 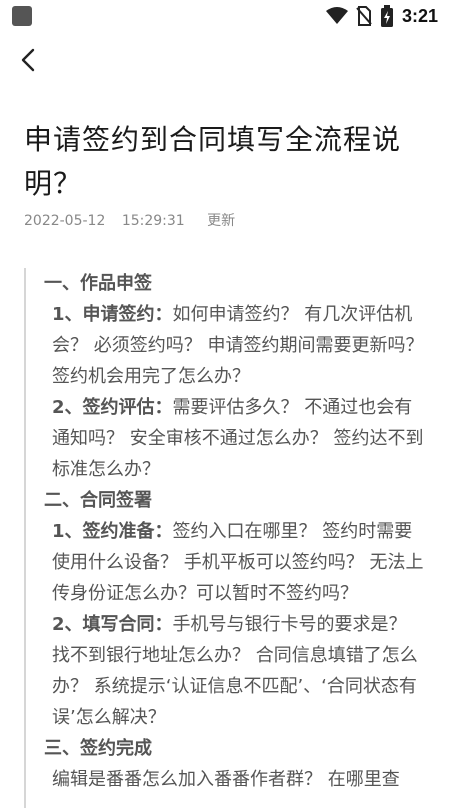 I want to click on article-meta: 2022-05-12 15:29:31 更新, so click(x=135, y=220).